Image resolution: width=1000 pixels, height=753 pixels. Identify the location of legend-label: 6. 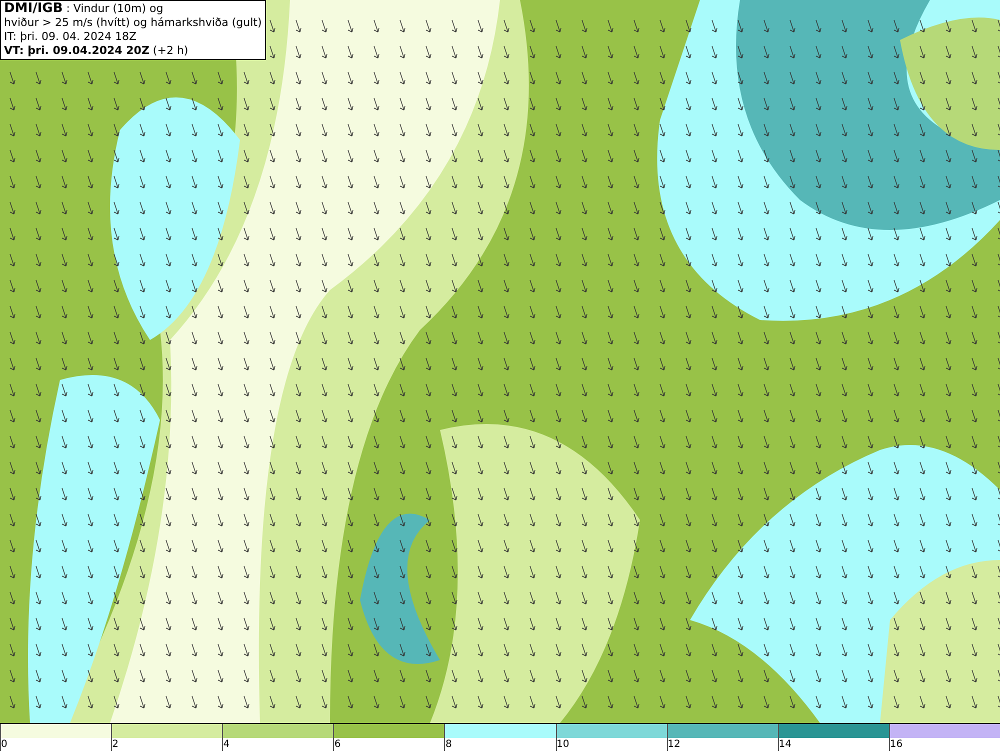
(337, 744).